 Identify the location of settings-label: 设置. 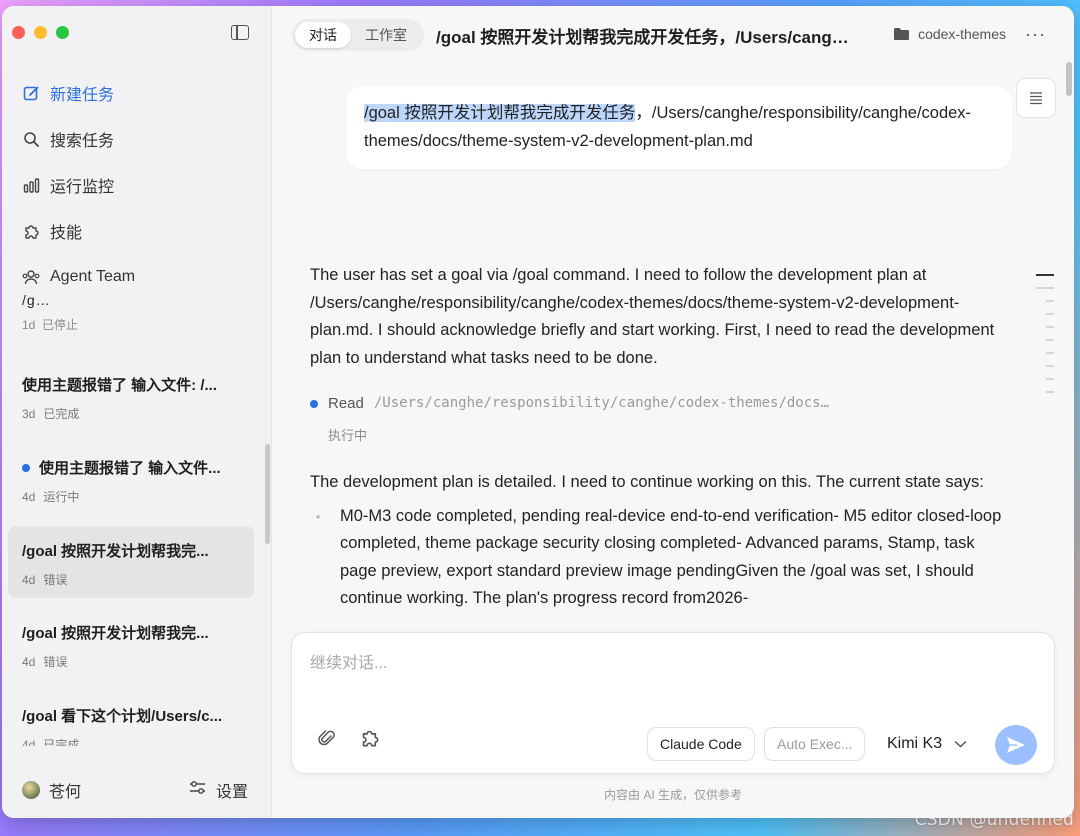
(231, 792).